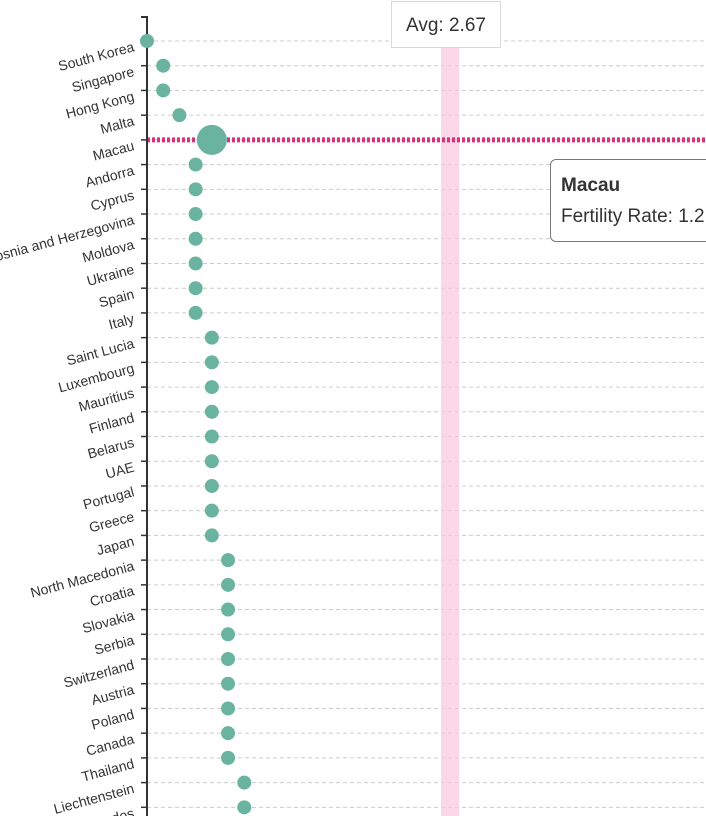 The height and width of the screenshot is (816, 706). What do you see at coordinates (117, 125) in the screenshot?
I see `y-tick-label: Malta` at bounding box center [117, 125].